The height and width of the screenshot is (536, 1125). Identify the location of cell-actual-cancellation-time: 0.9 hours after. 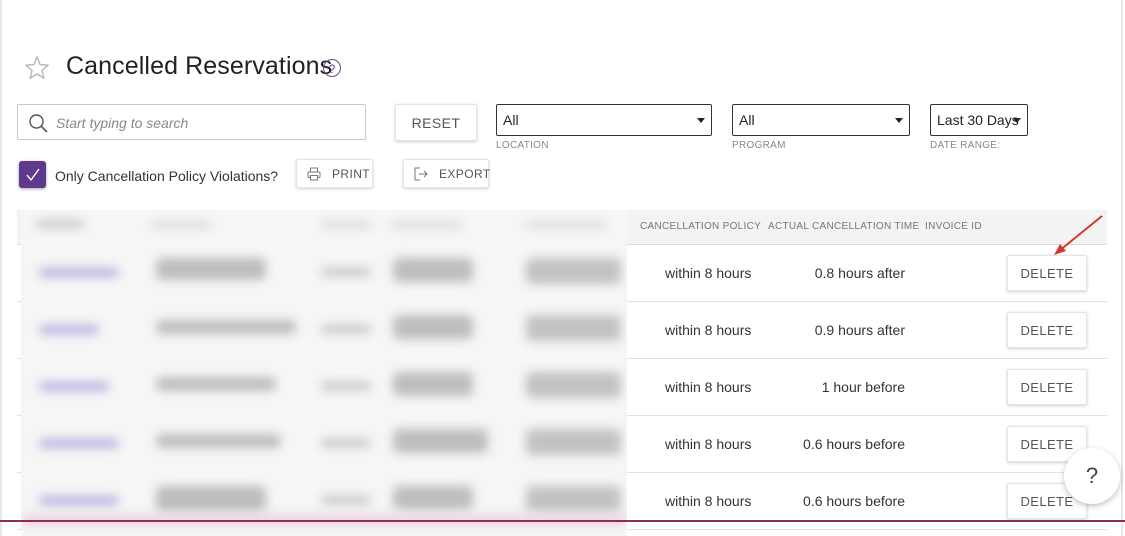
(859, 330).